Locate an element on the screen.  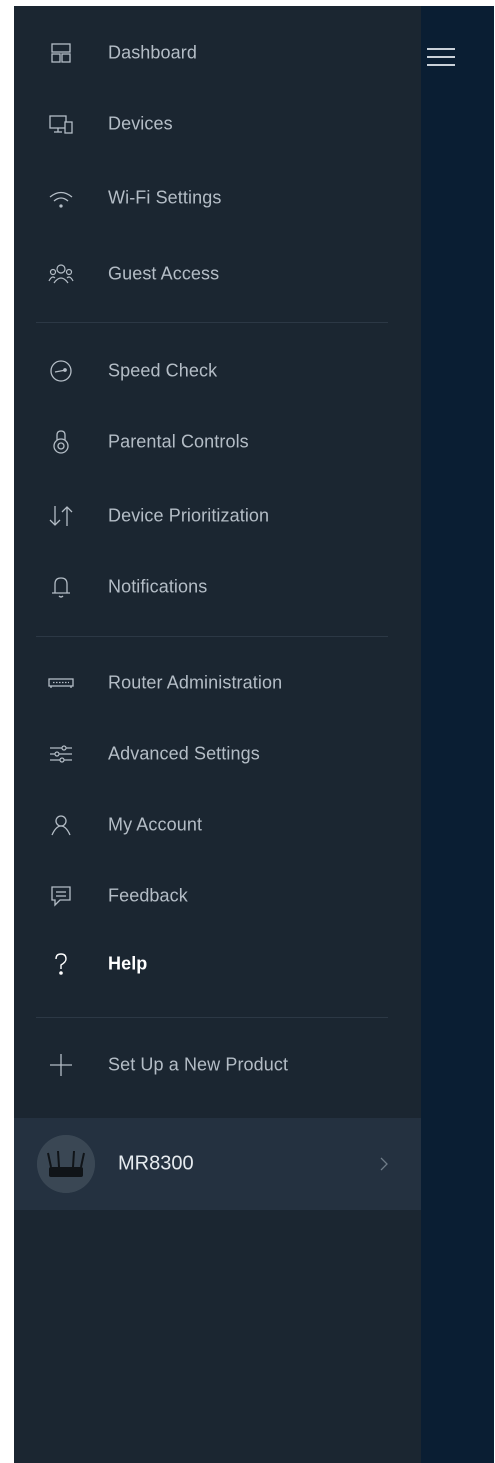
nav-item-label: Speed Check is located at coordinates (163, 370).